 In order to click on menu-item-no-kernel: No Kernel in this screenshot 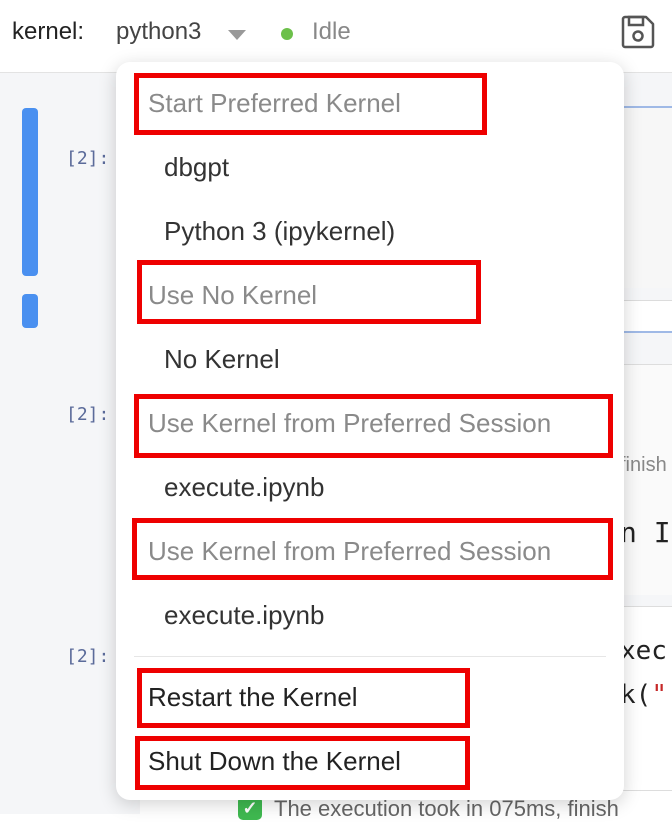, I will do `click(222, 359)`.